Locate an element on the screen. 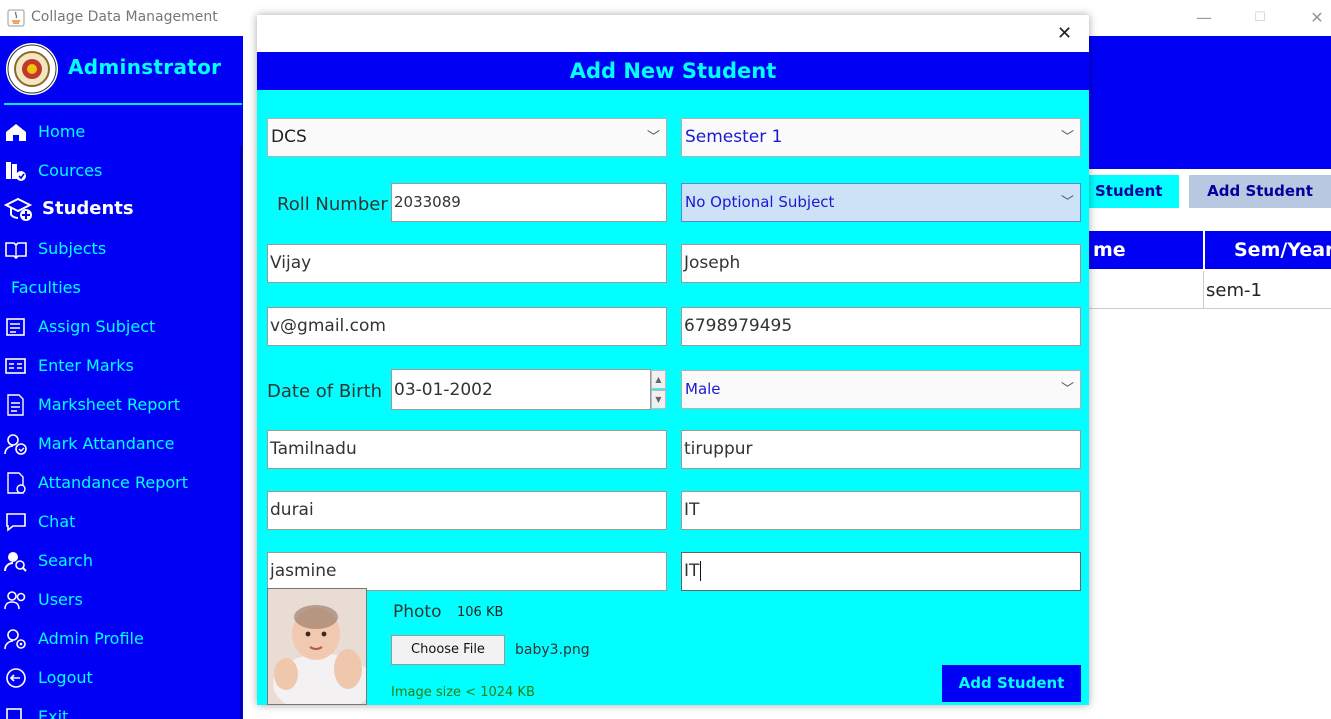  email-input: v@gmail.com is located at coordinates (467, 326).